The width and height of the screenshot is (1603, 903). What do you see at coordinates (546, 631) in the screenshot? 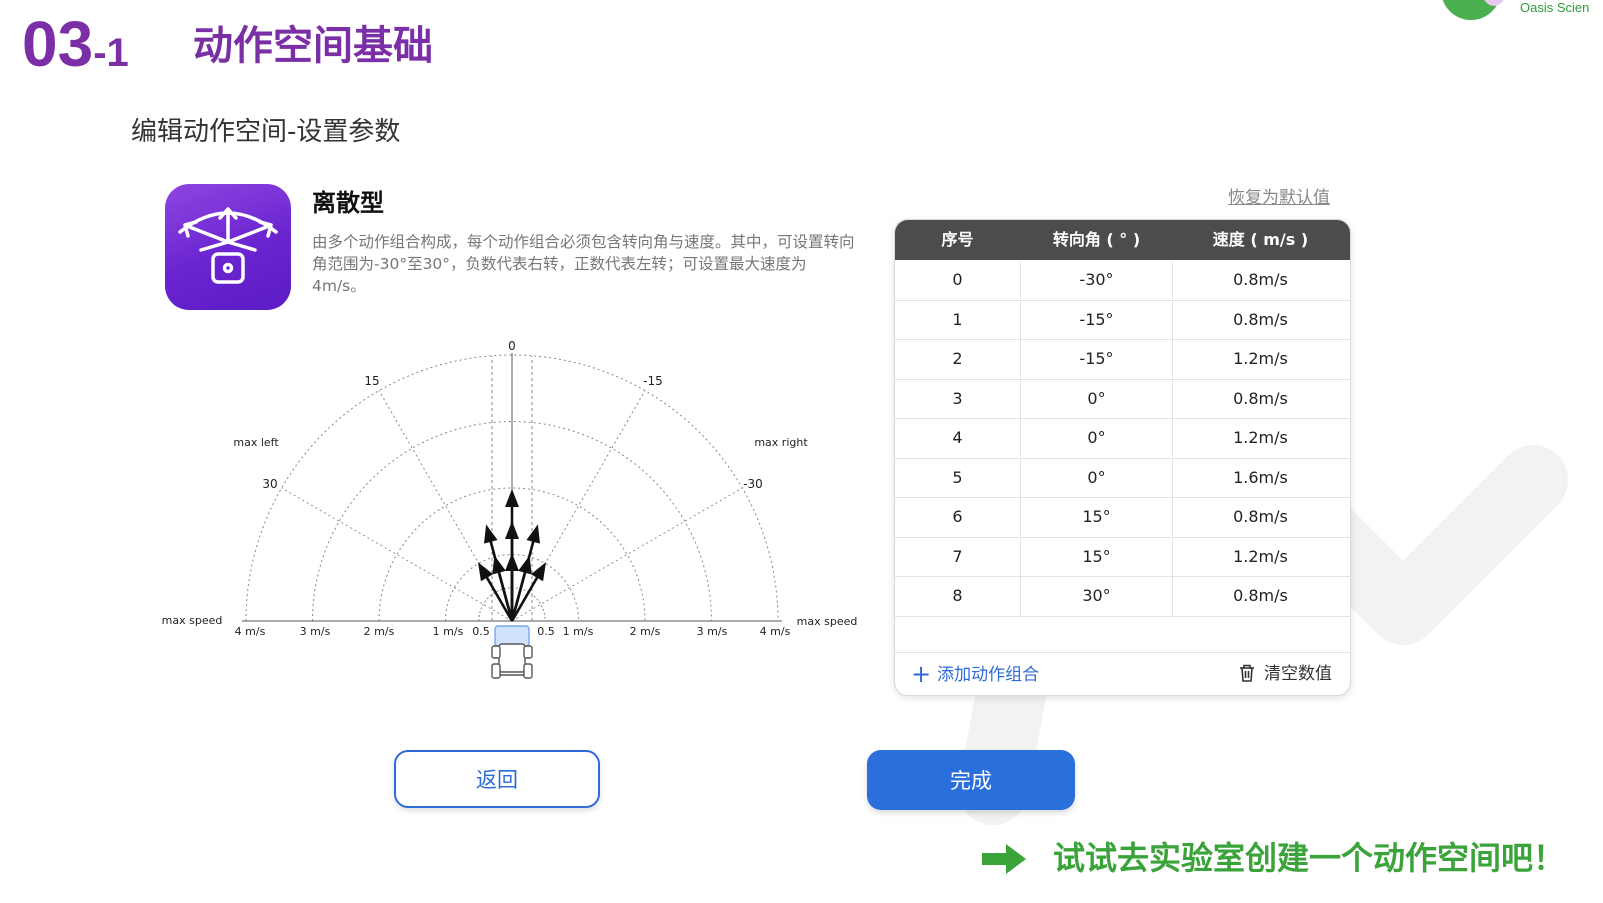
I see `speed-label-right-05: 0.5` at bounding box center [546, 631].